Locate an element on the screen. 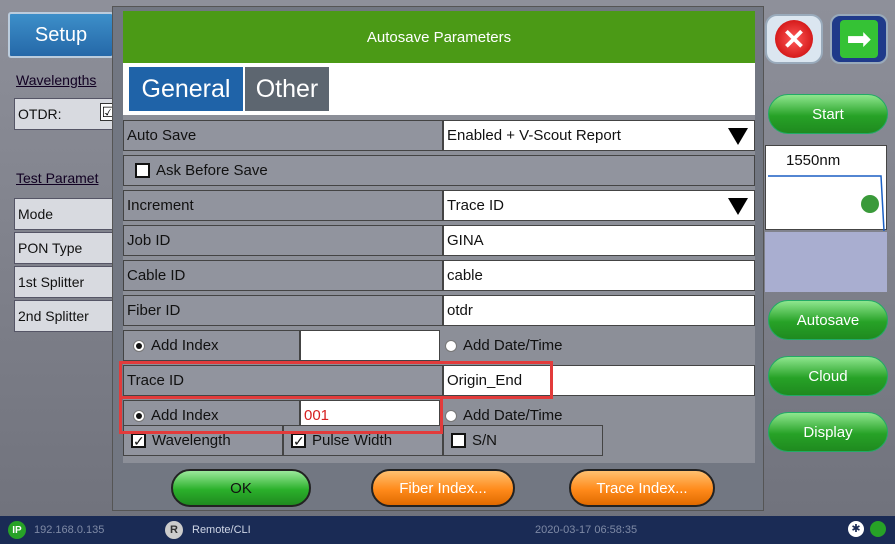 This screenshot has height=544, width=895. ip-address: 192.168.0.135 is located at coordinates (69, 530).